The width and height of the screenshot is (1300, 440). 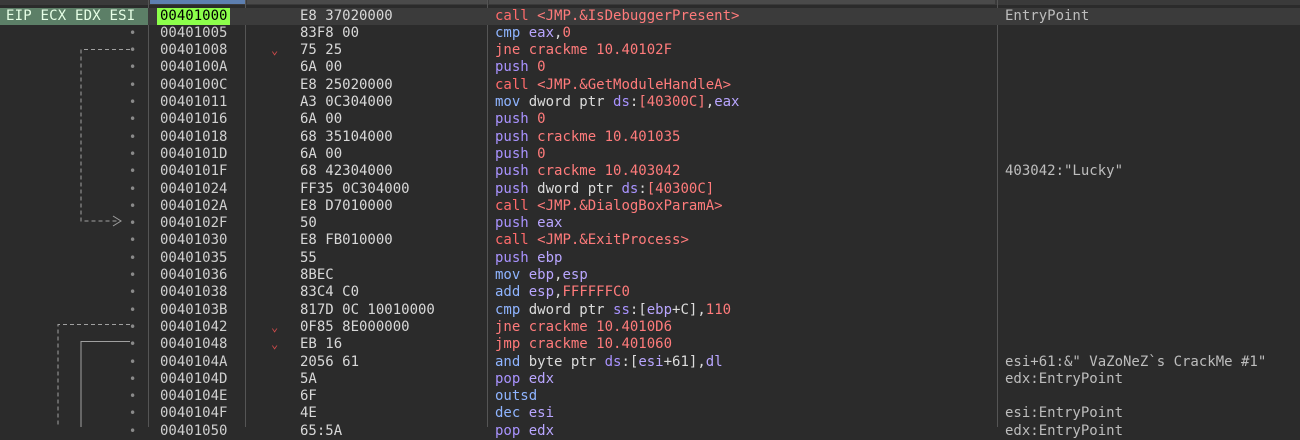 What do you see at coordinates (587, 137) in the screenshot?
I see `disassembly-cell: push crackme 10.401035` at bounding box center [587, 137].